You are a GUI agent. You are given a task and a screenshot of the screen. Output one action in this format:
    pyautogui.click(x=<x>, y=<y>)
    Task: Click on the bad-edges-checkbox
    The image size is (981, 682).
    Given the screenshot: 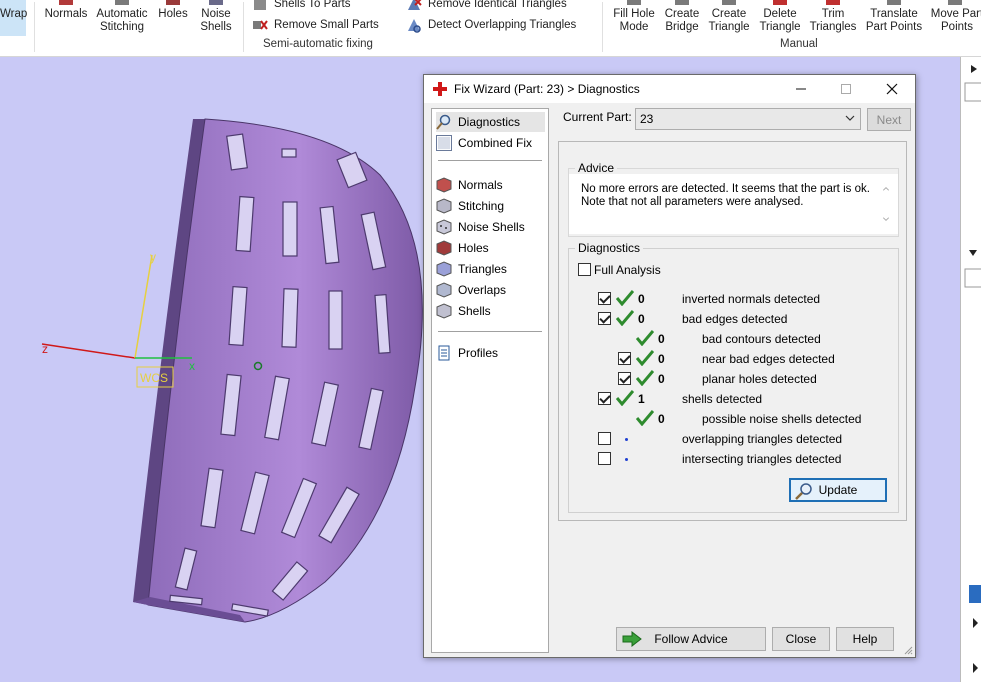 What is the action you would take?
    pyautogui.click(x=604, y=318)
    